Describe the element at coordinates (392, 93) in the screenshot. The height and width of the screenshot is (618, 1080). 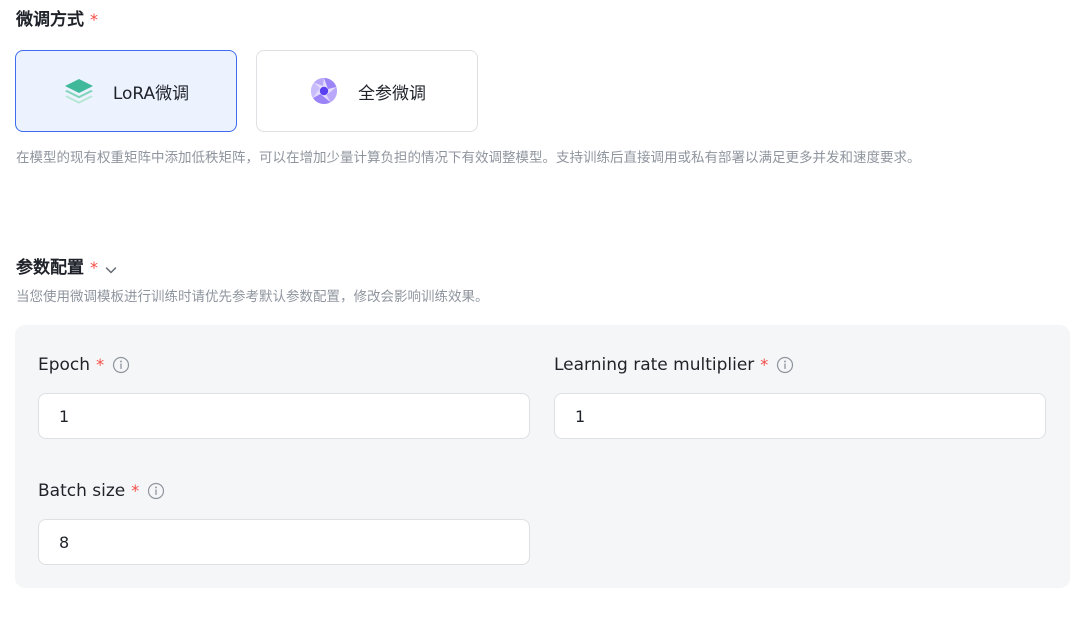
I see `full-param-finetune-label: 全参微调` at that location.